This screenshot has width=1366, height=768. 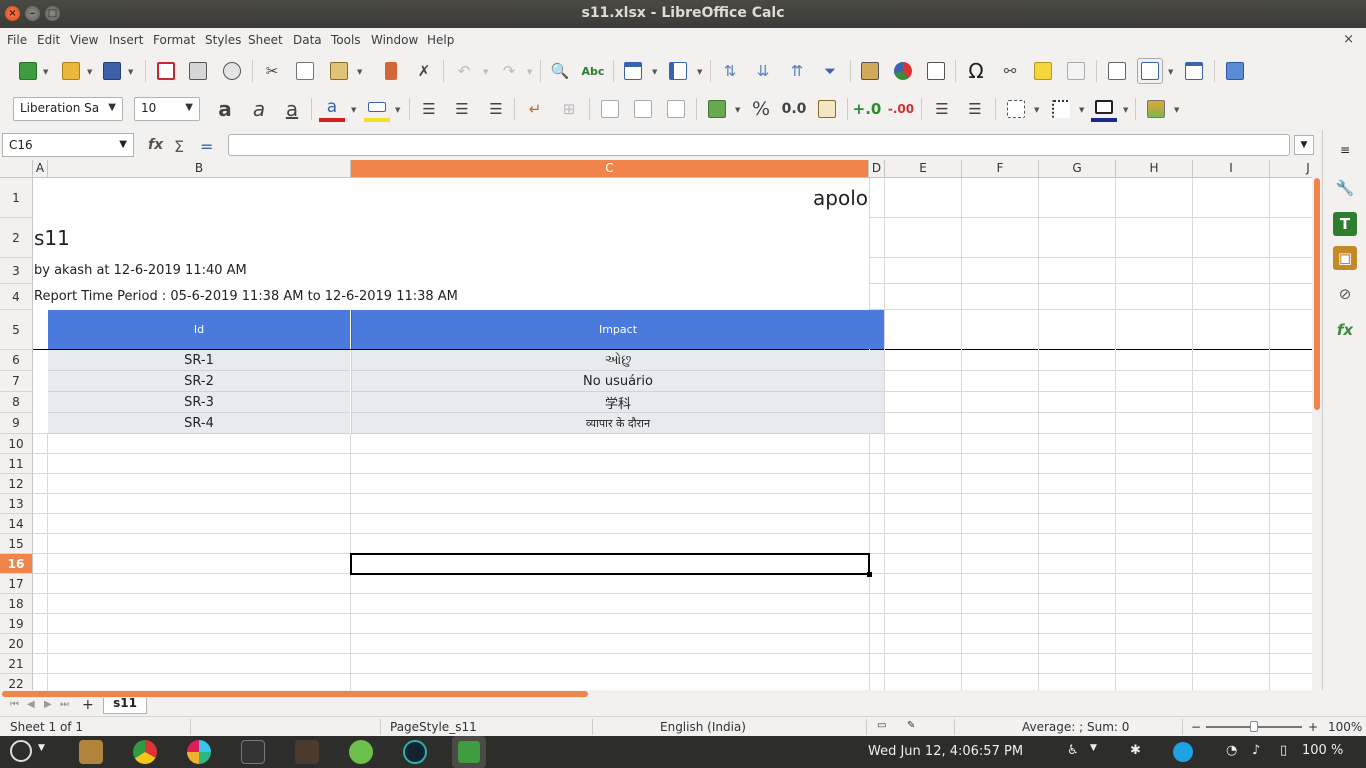 What do you see at coordinates (16, 504) in the screenshot?
I see `row-header: 13` at bounding box center [16, 504].